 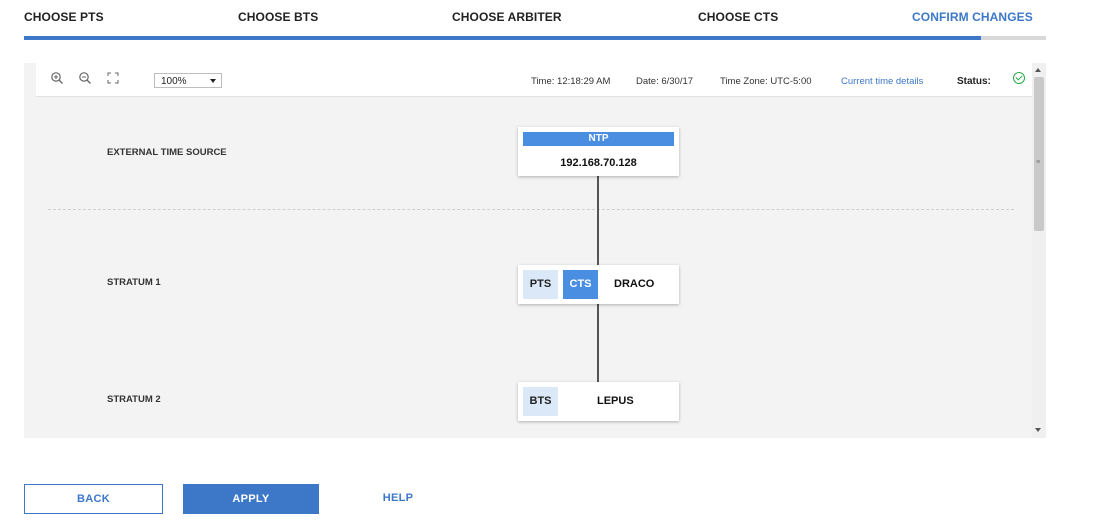 What do you see at coordinates (1039, 154) in the screenshot?
I see `scrollbar-thumb: ≡` at bounding box center [1039, 154].